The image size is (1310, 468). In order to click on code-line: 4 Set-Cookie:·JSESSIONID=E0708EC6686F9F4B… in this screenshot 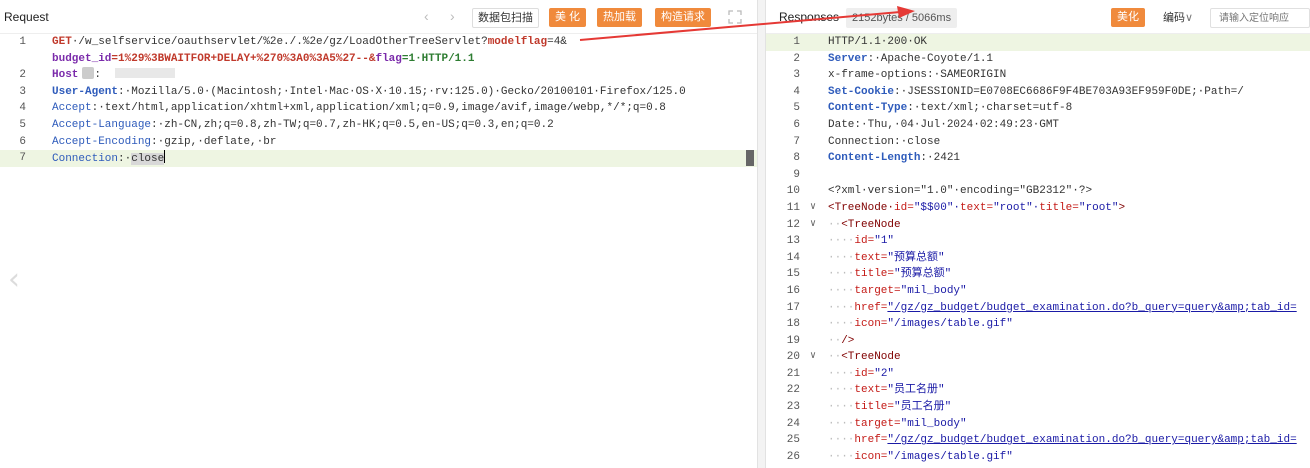, I will do `click(1038, 92)`.